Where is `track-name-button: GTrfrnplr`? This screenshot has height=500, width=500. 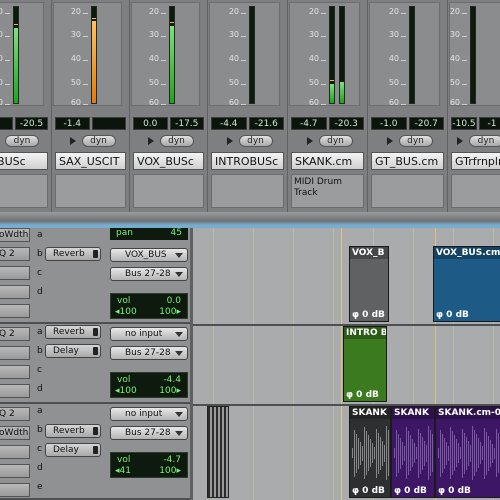 track-name-button: GTrfrnplr is located at coordinates (475, 161).